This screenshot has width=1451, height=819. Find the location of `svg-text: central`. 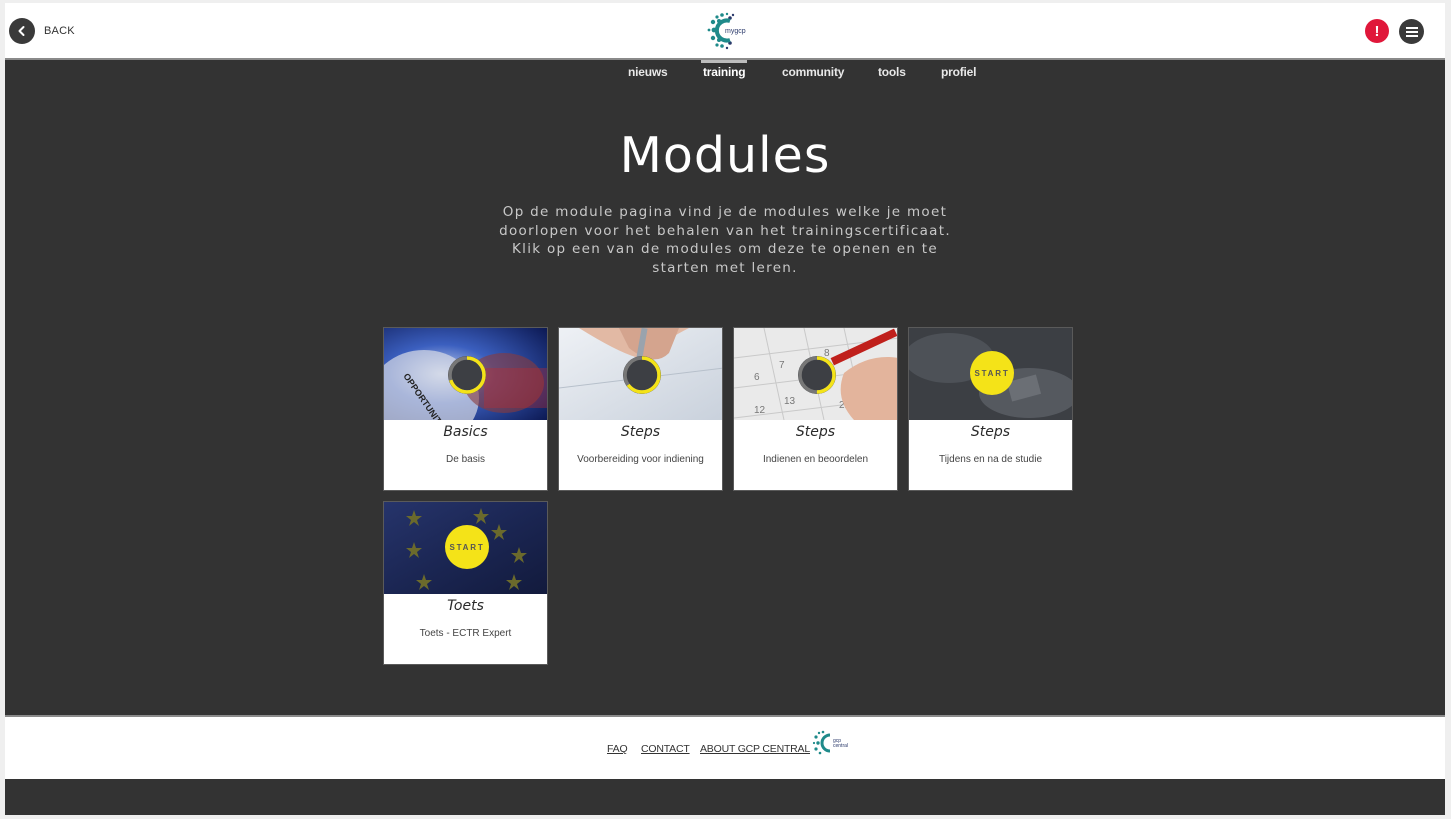

svg-text: central is located at coordinates (840, 746).